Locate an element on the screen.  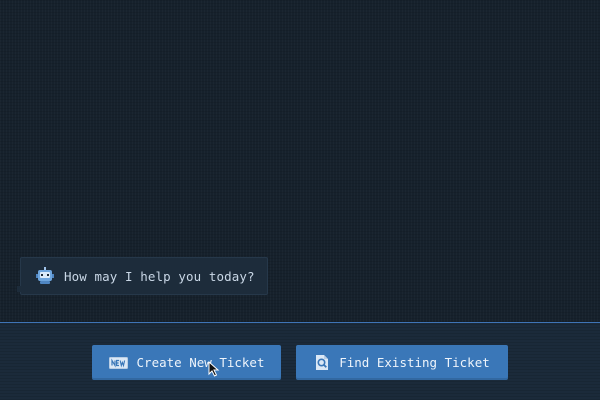
find-existing-ticket-label: Find Existing Ticket is located at coordinates (414, 362).